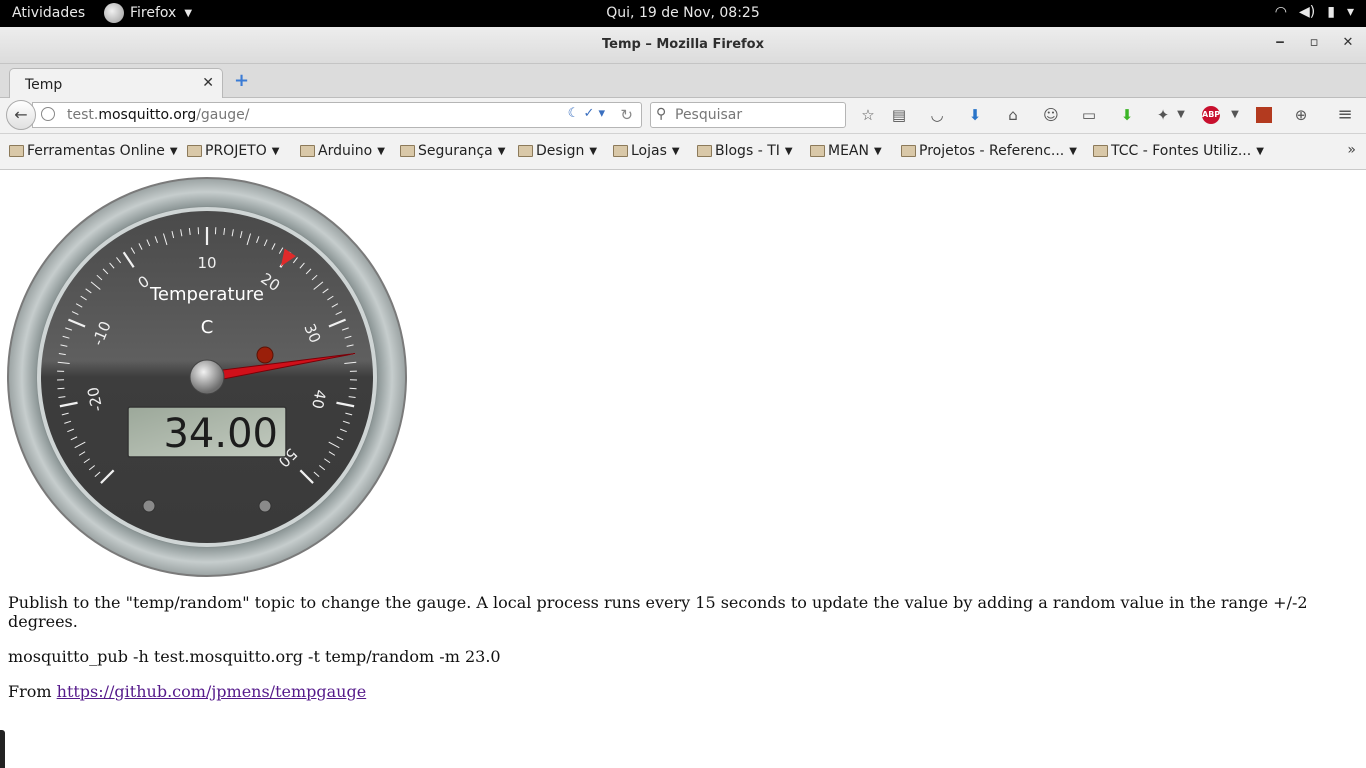 The image size is (1366, 768). Describe the element at coordinates (1307, 12) in the screenshot. I see `volume-icon: ◀)` at that location.